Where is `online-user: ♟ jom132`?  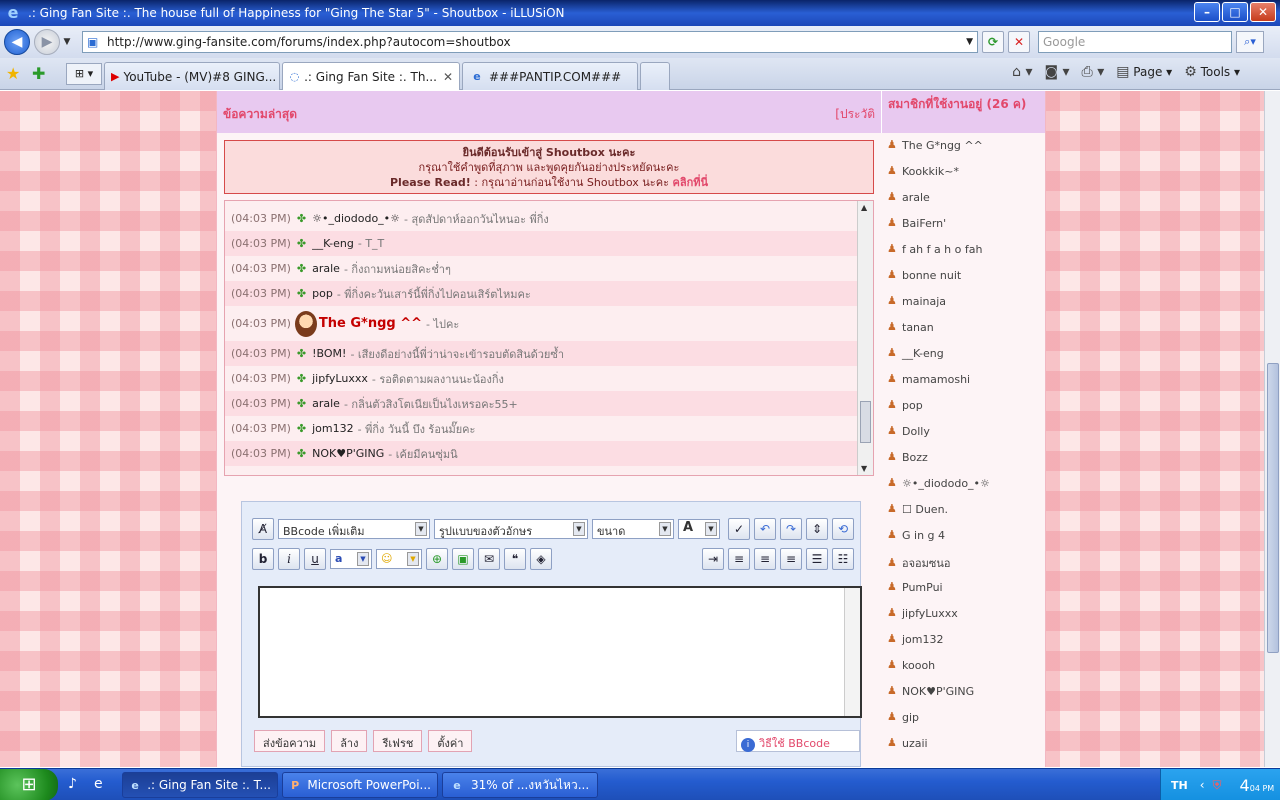
online-user: ♟ jom132 is located at coordinates (915, 639).